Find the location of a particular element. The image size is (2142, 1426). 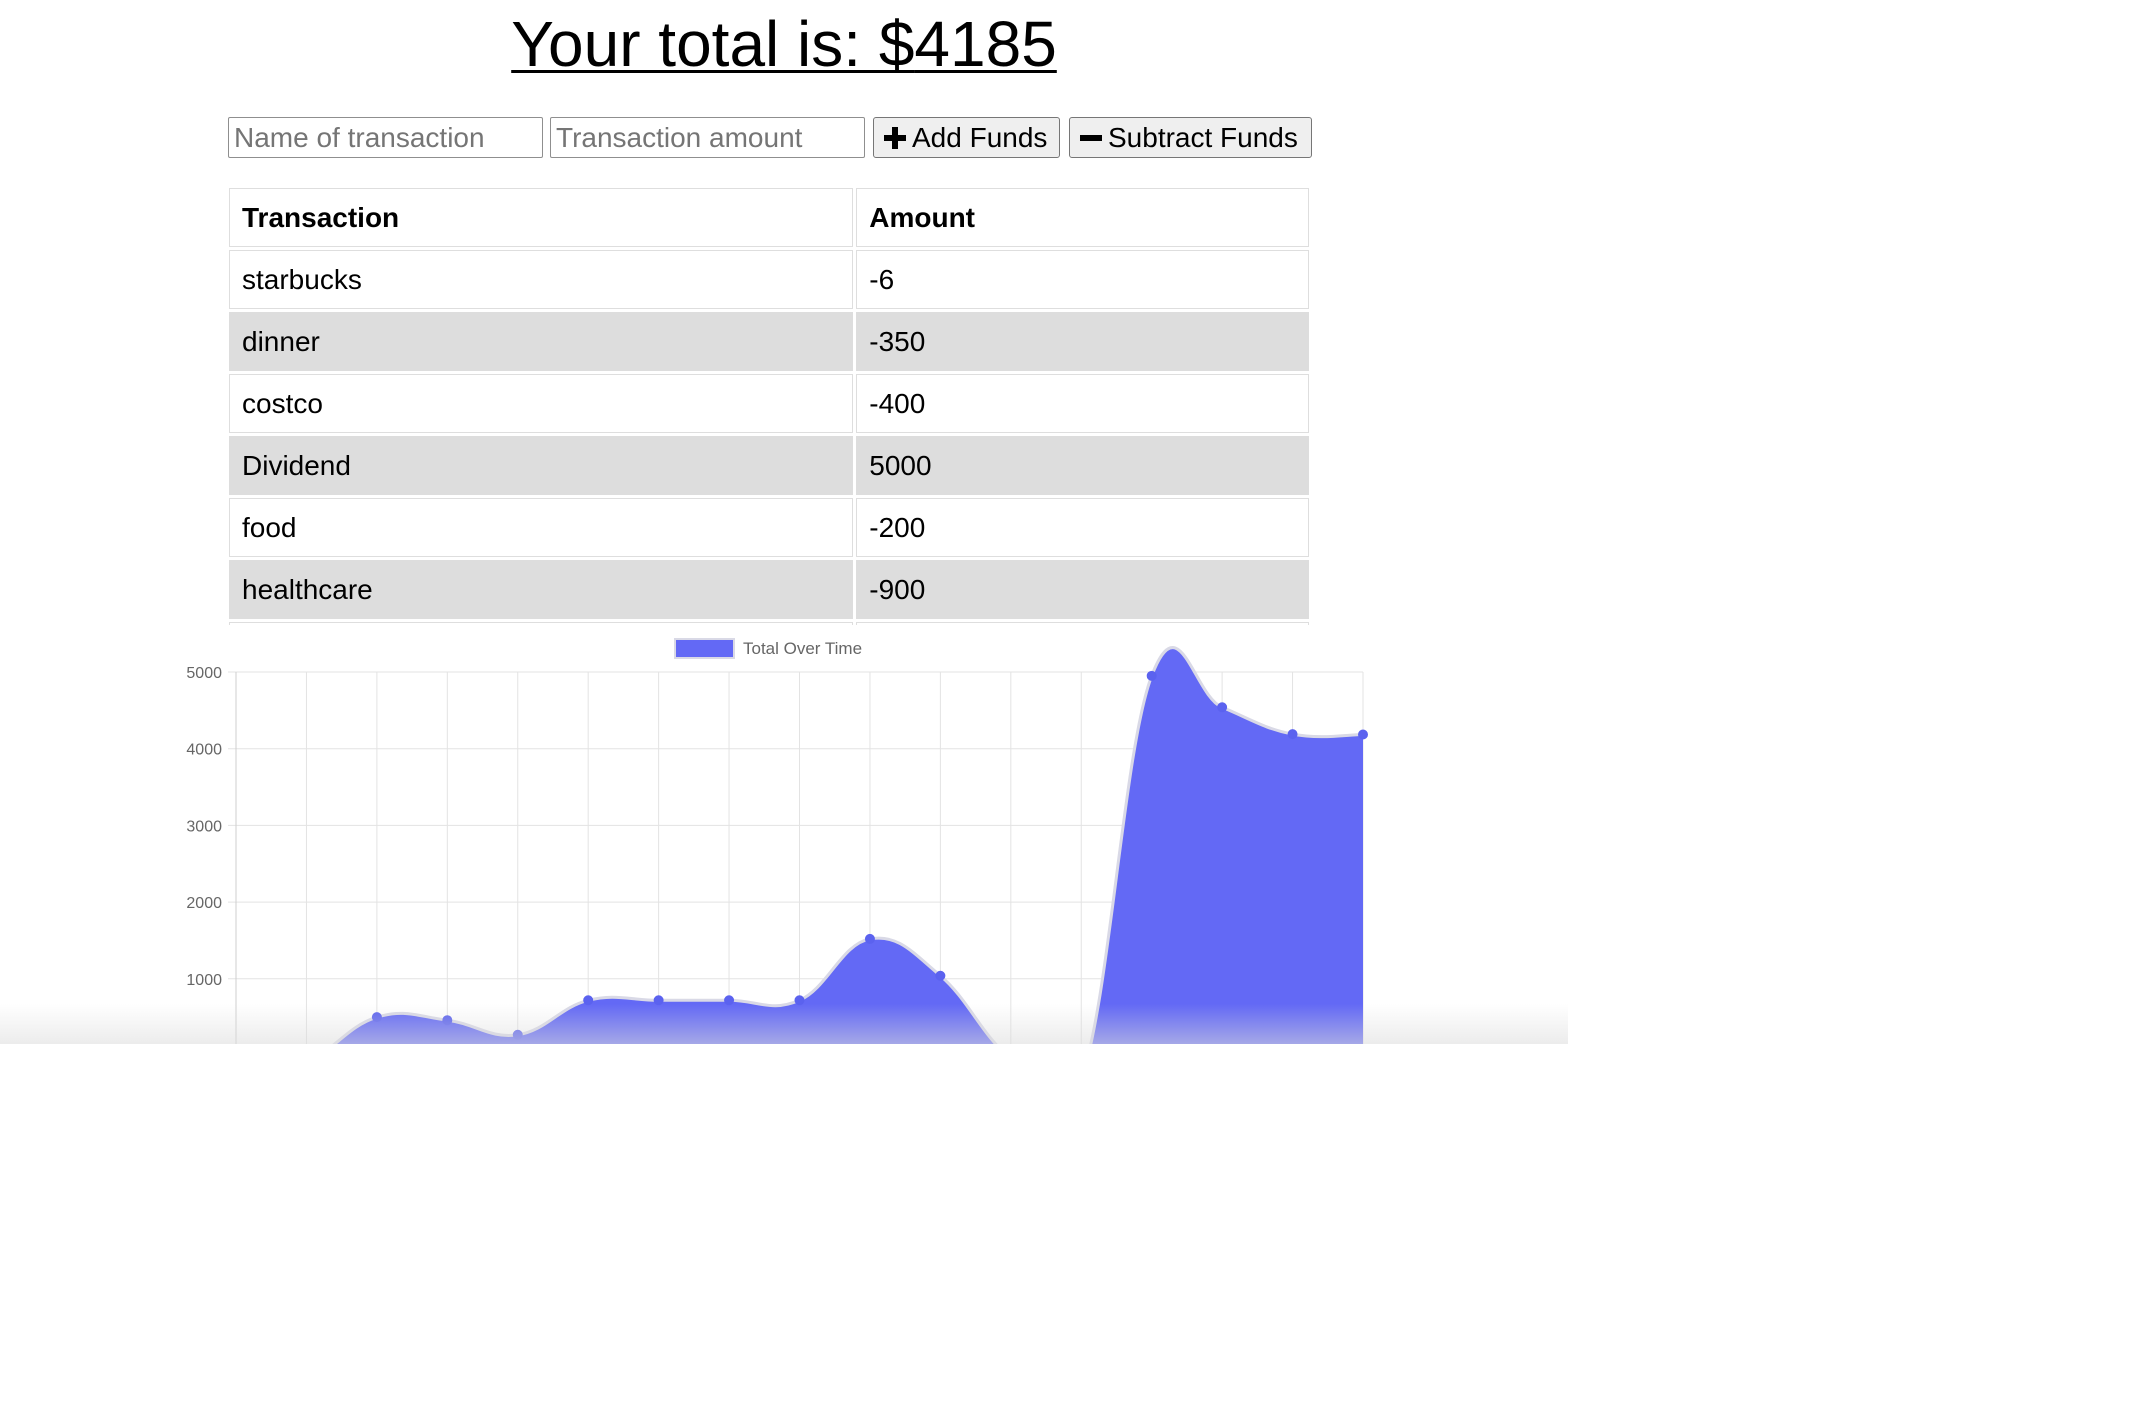

table-row: dinner -350 is located at coordinates (769, 341).